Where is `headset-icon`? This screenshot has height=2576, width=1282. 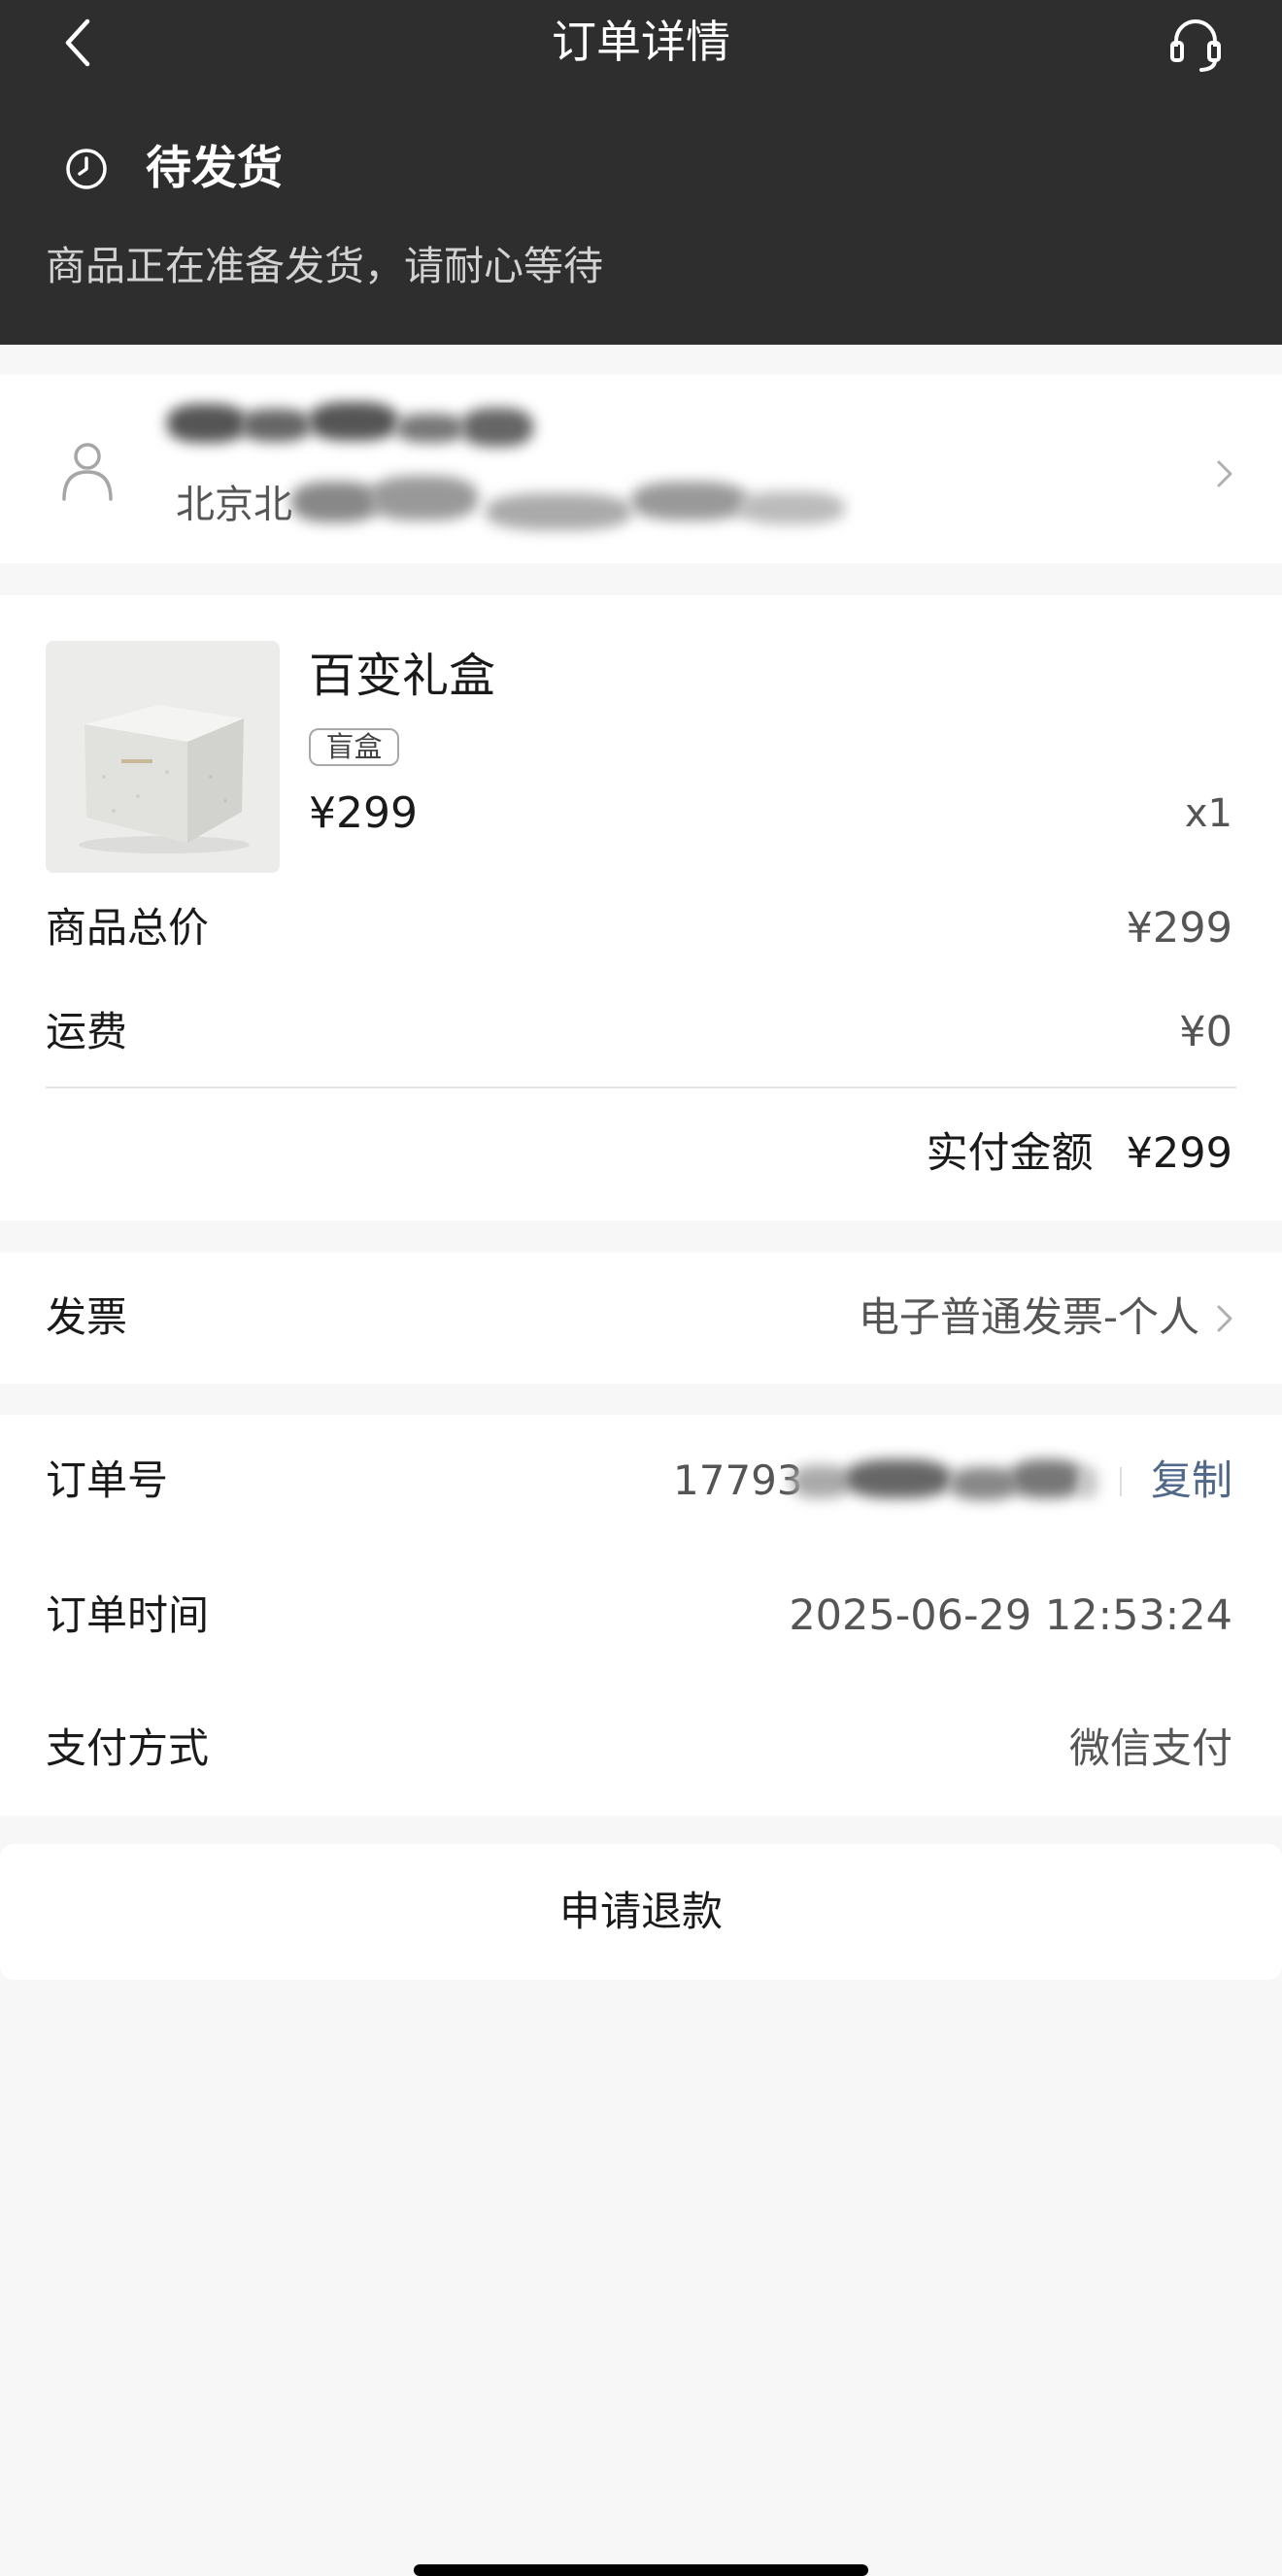
headset-icon is located at coordinates (1195, 46).